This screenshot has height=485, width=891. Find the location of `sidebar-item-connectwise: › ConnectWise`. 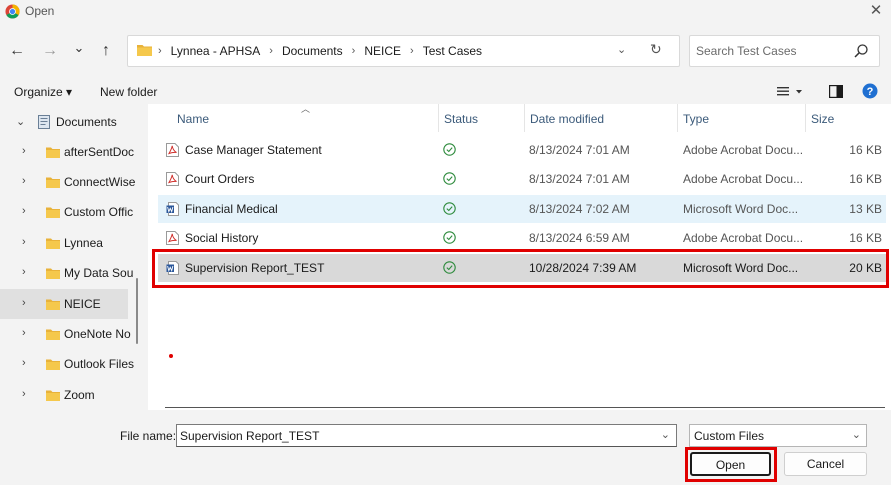

sidebar-item-connectwise: › ConnectWise is located at coordinates (67, 182).